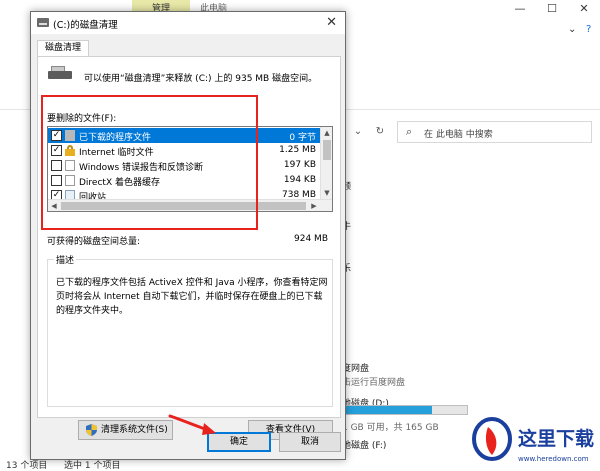 Image resolution: width=600 pixels, height=471 pixels. I want to click on description-title: 描述, so click(65, 259).